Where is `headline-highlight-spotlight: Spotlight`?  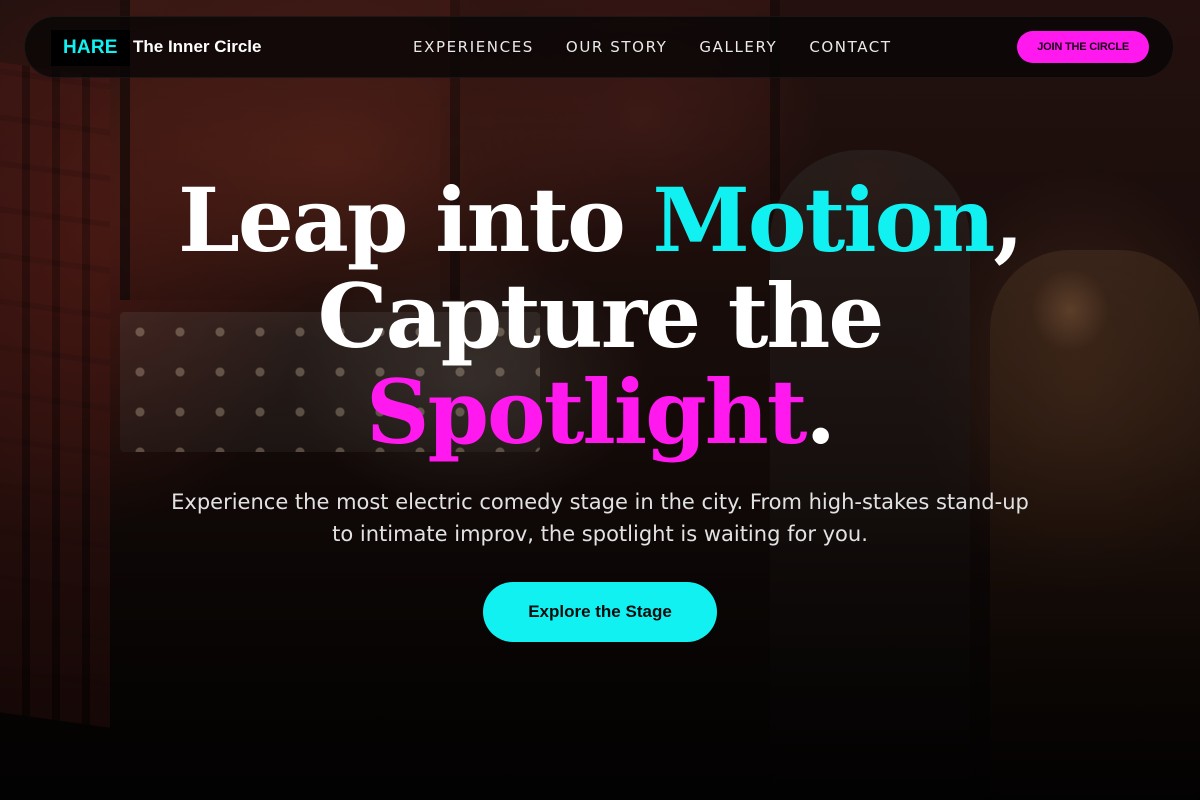
headline-highlight-spotlight: Spotlight is located at coordinates (586, 412).